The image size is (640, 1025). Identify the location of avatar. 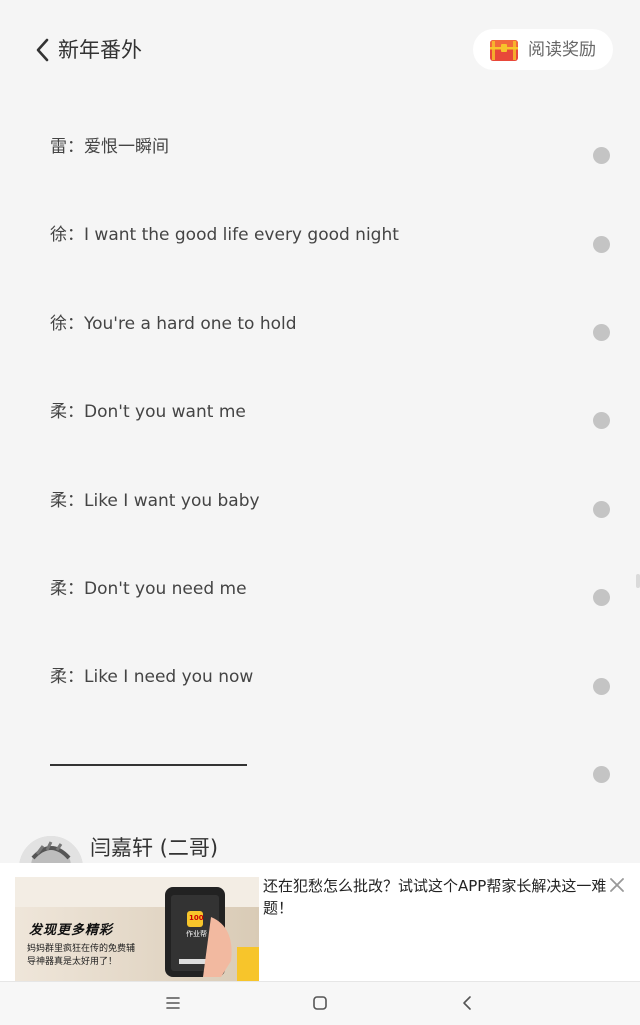
(51, 850).